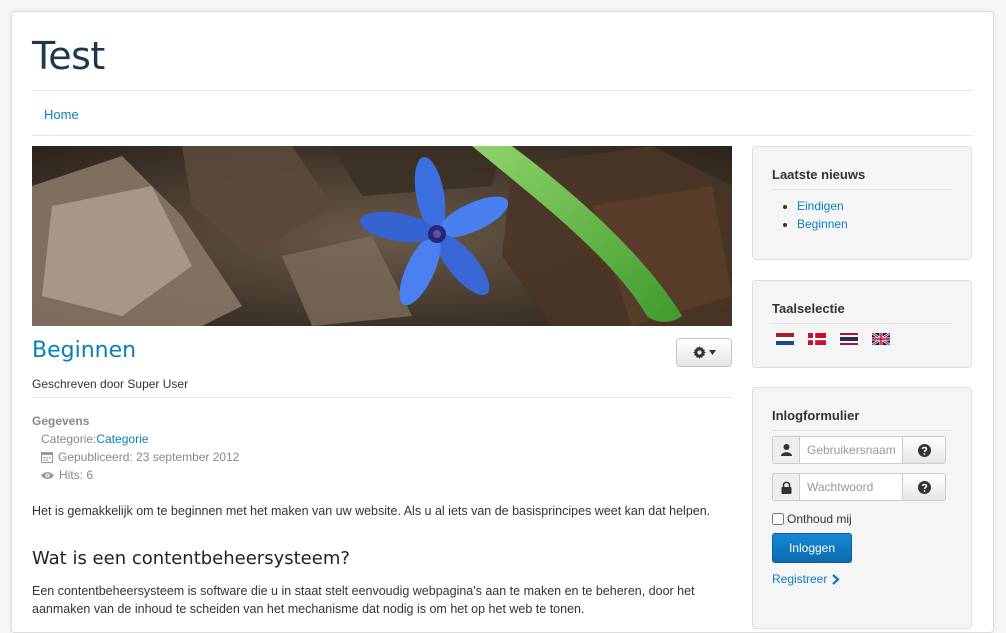 Image resolution: width=1006 pixels, height=633 pixels. I want to click on password-group, so click(859, 487).